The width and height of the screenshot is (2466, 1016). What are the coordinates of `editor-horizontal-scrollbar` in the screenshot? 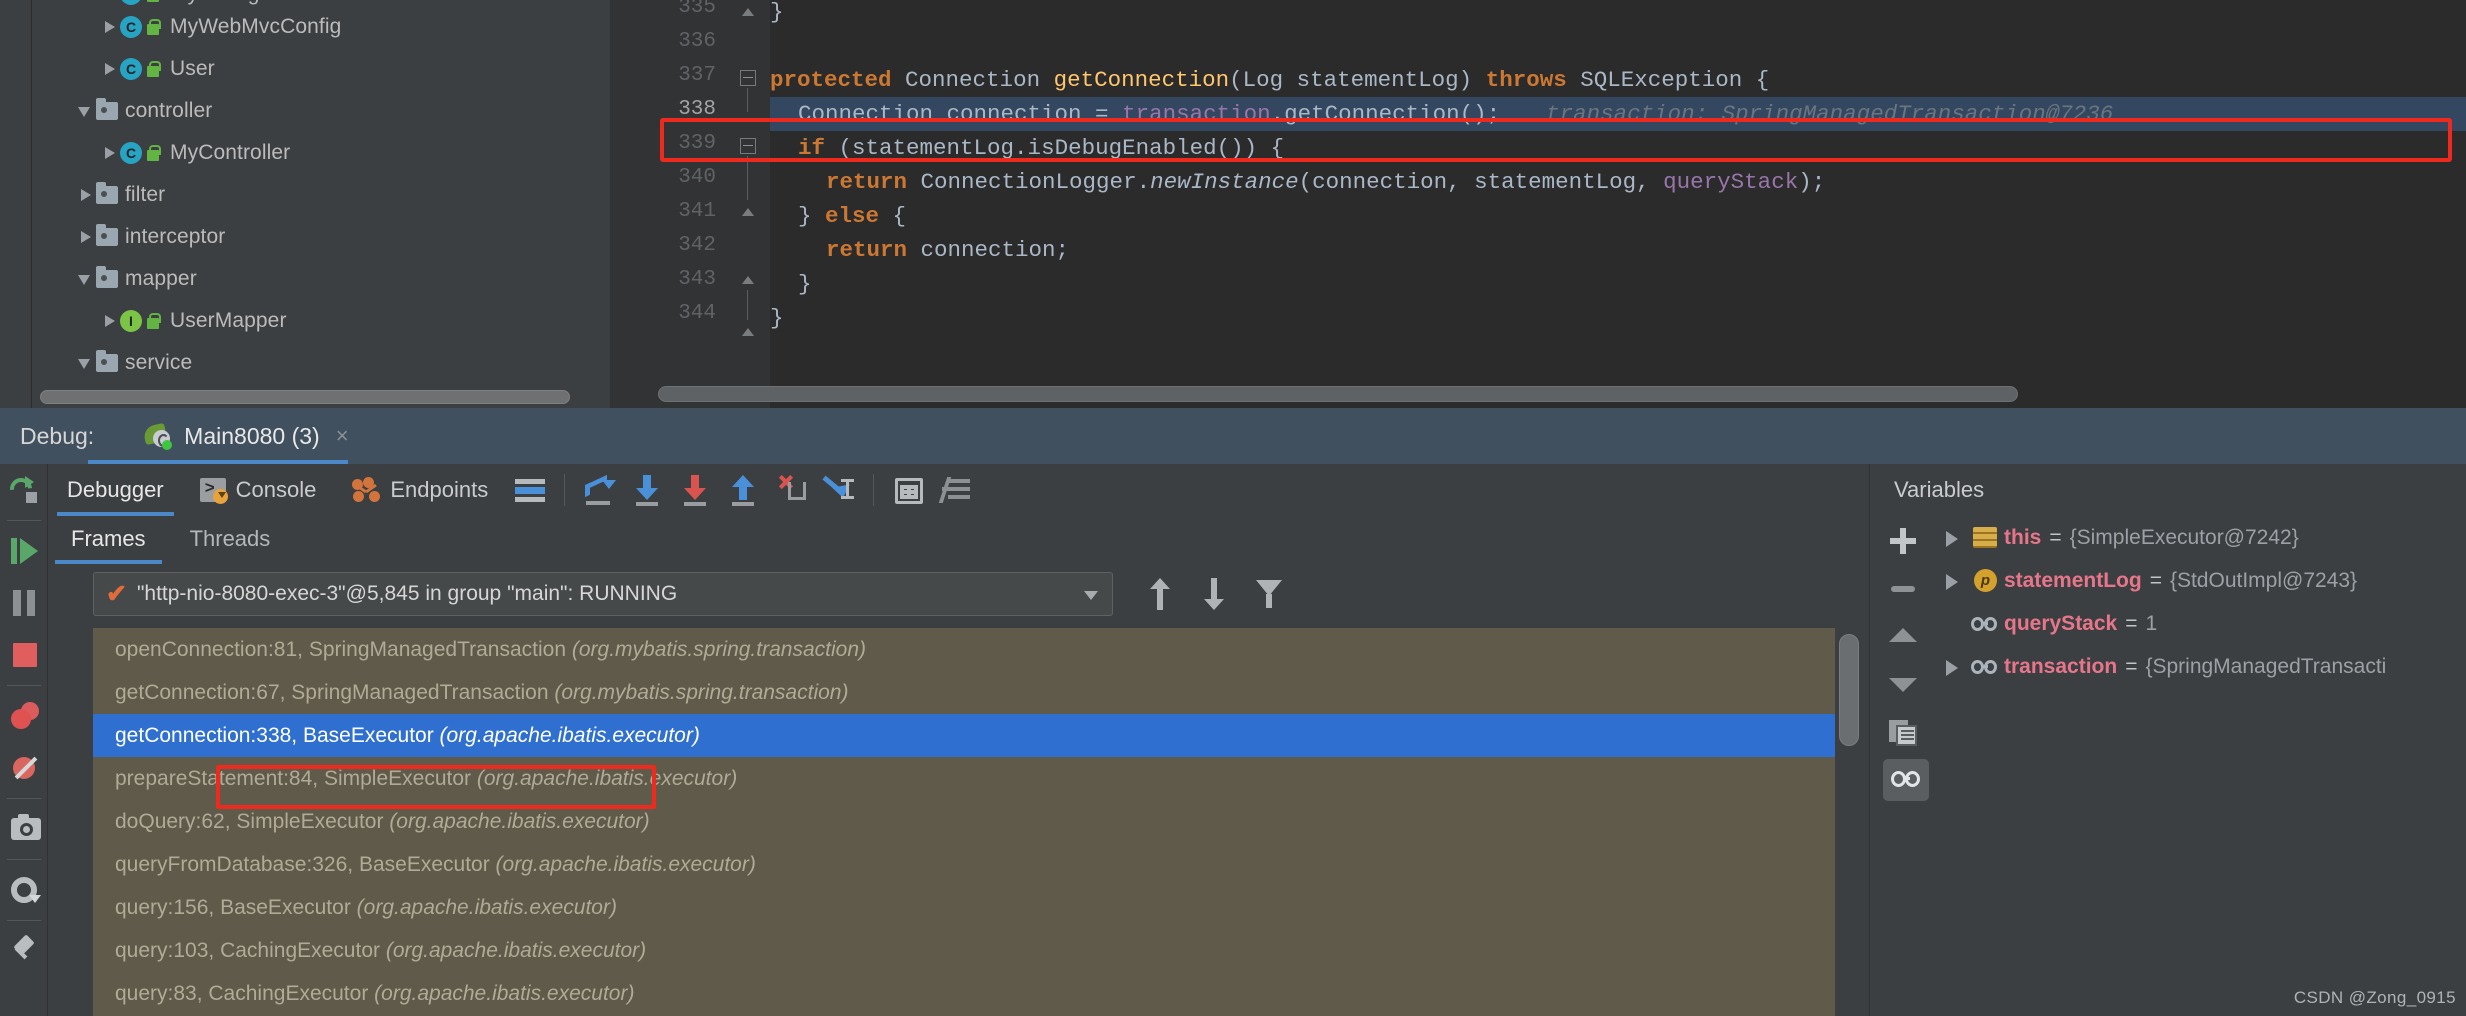 It's located at (1338, 394).